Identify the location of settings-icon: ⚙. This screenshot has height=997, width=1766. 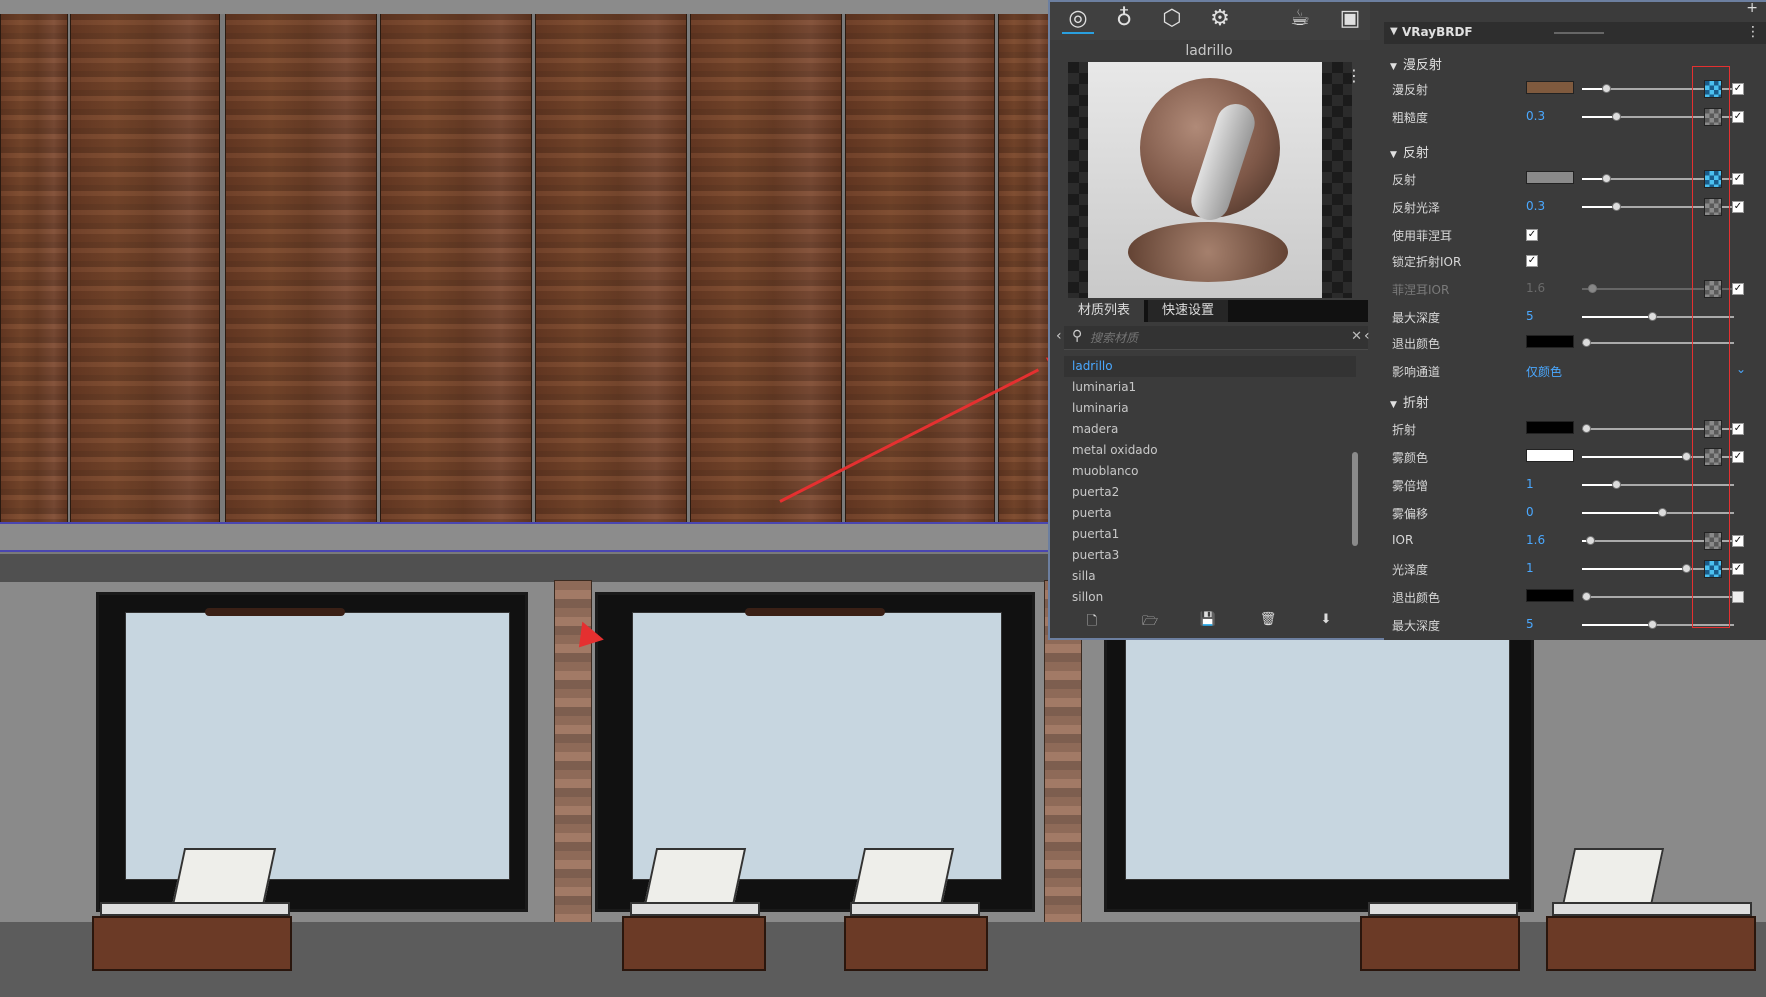
(1220, 19).